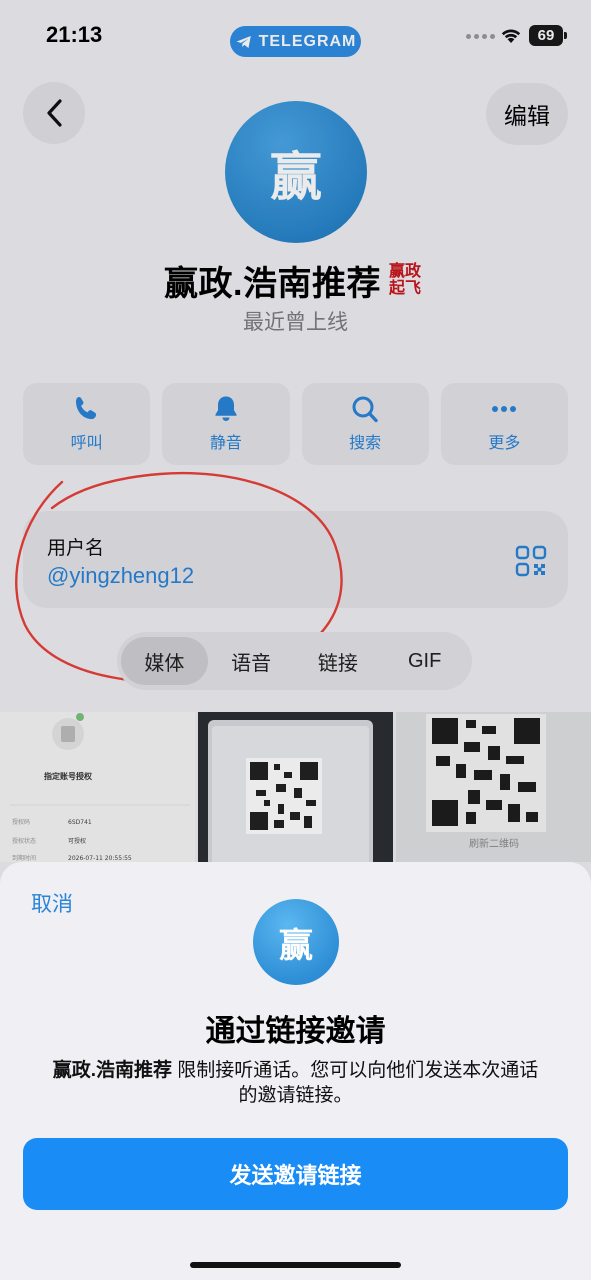 The height and width of the screenshot is (1280, 591). I want to click on sheet-description: 赢政.浩南推荐 限制接听通话。您可以向他们发送本次通话的邀请链接。, so click(295, 1083).